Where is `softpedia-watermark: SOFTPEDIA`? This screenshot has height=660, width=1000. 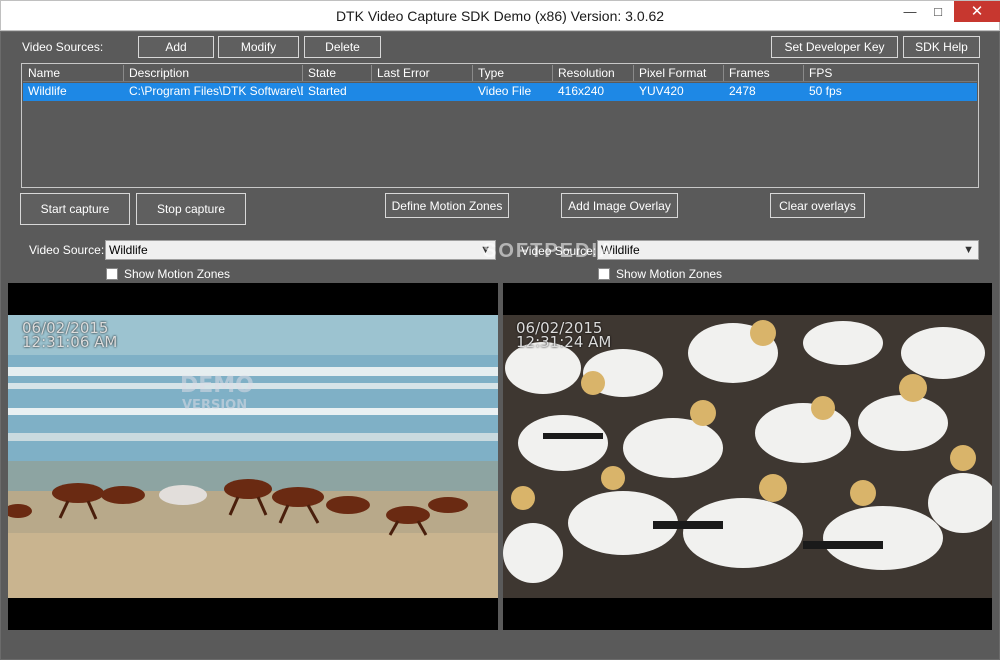 softpedia-watermark: SOFTPEDIA is located at coordinates (549, 251).